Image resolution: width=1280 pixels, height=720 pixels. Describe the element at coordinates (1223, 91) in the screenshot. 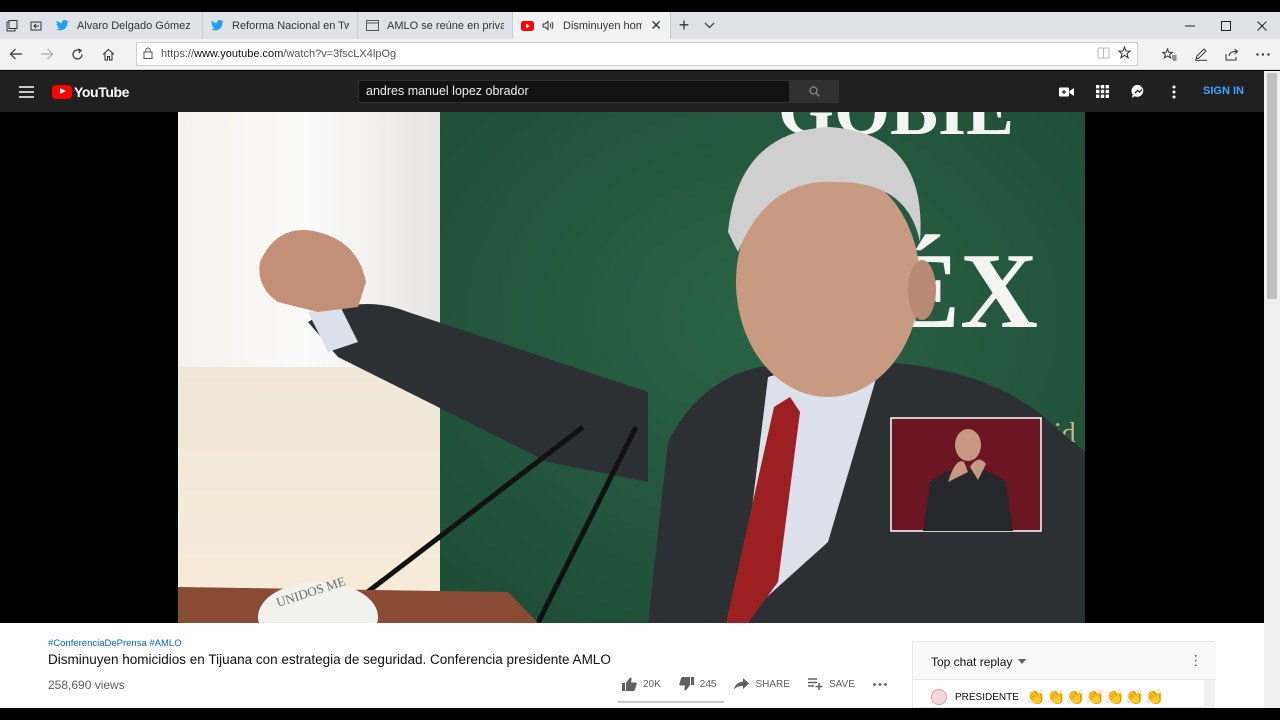

I see `sign-in-button: SIGN IN` at that location.